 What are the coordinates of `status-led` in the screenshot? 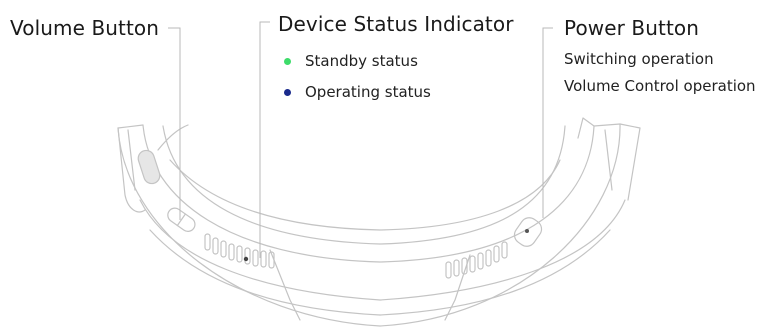 It's located at (246, 259).